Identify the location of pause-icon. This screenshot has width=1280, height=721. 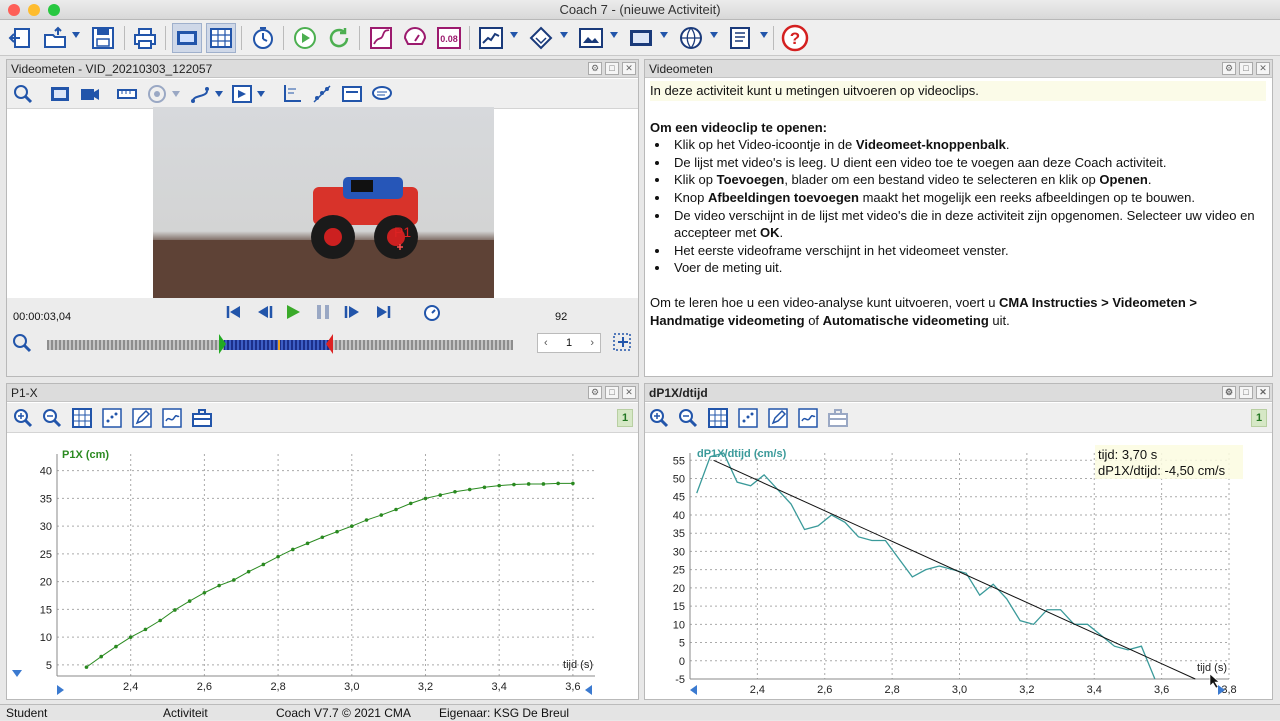
(323, 312).